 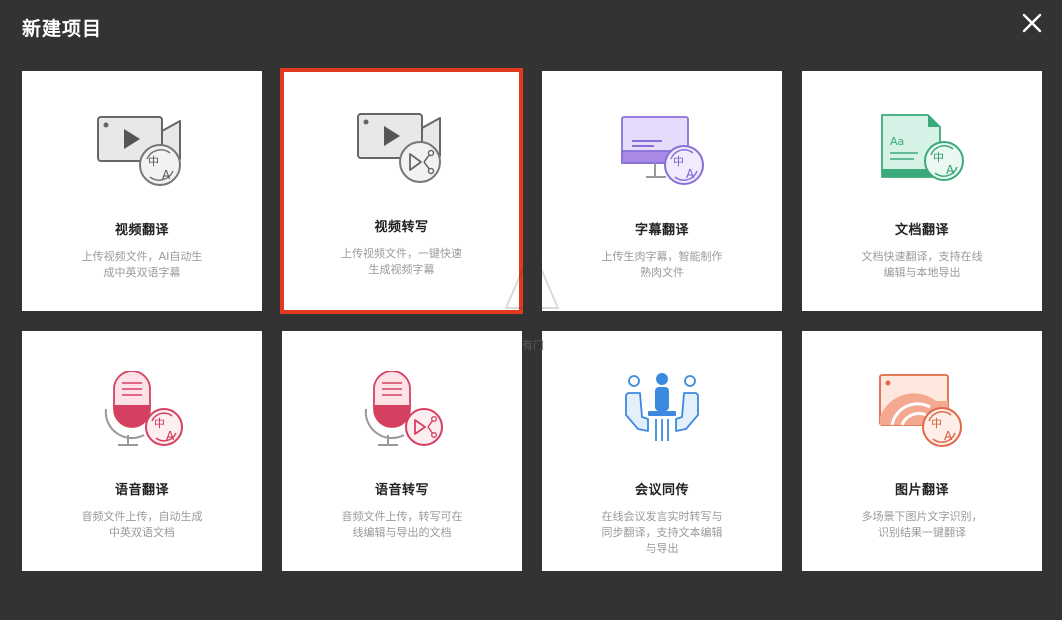 I want to click on video-transcribe-icon, so click(x=398, y=148).